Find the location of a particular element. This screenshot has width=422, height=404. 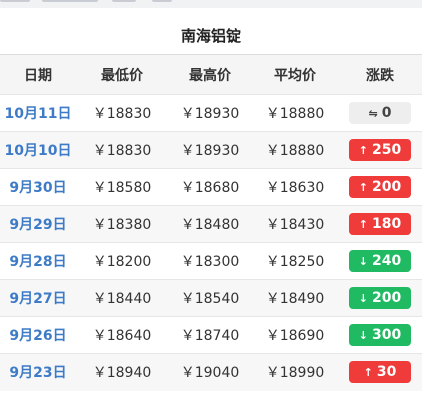

table-row: 10月11日 ￥18830 ￥18930 ￥18880 ⇋ 0 is located at coordinates (211, 113).